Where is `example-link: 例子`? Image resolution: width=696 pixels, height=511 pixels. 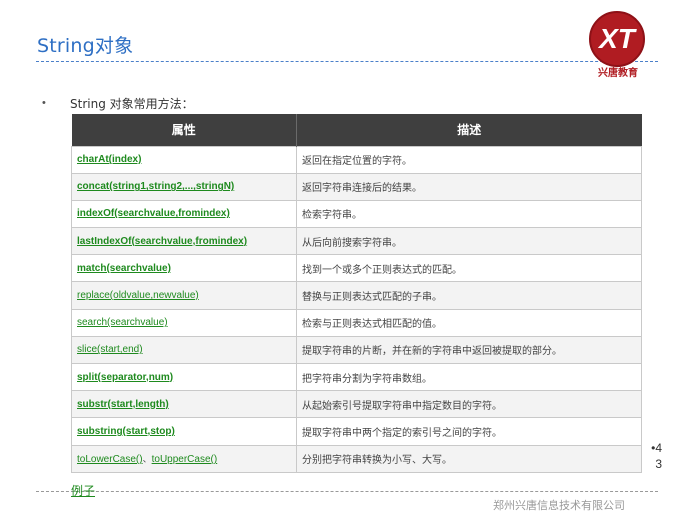
example-link: 例子 is located at coordinates (83, 490).